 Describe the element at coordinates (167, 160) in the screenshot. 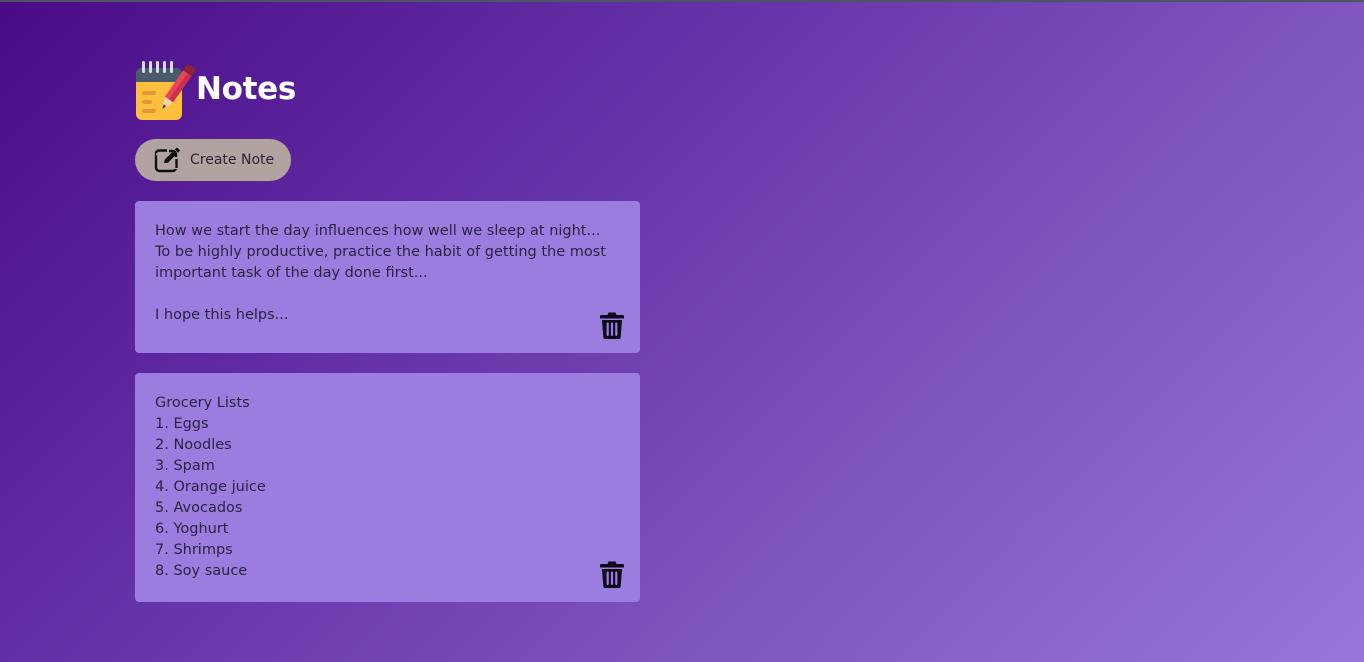

I see `edit-note-icon` at that location.